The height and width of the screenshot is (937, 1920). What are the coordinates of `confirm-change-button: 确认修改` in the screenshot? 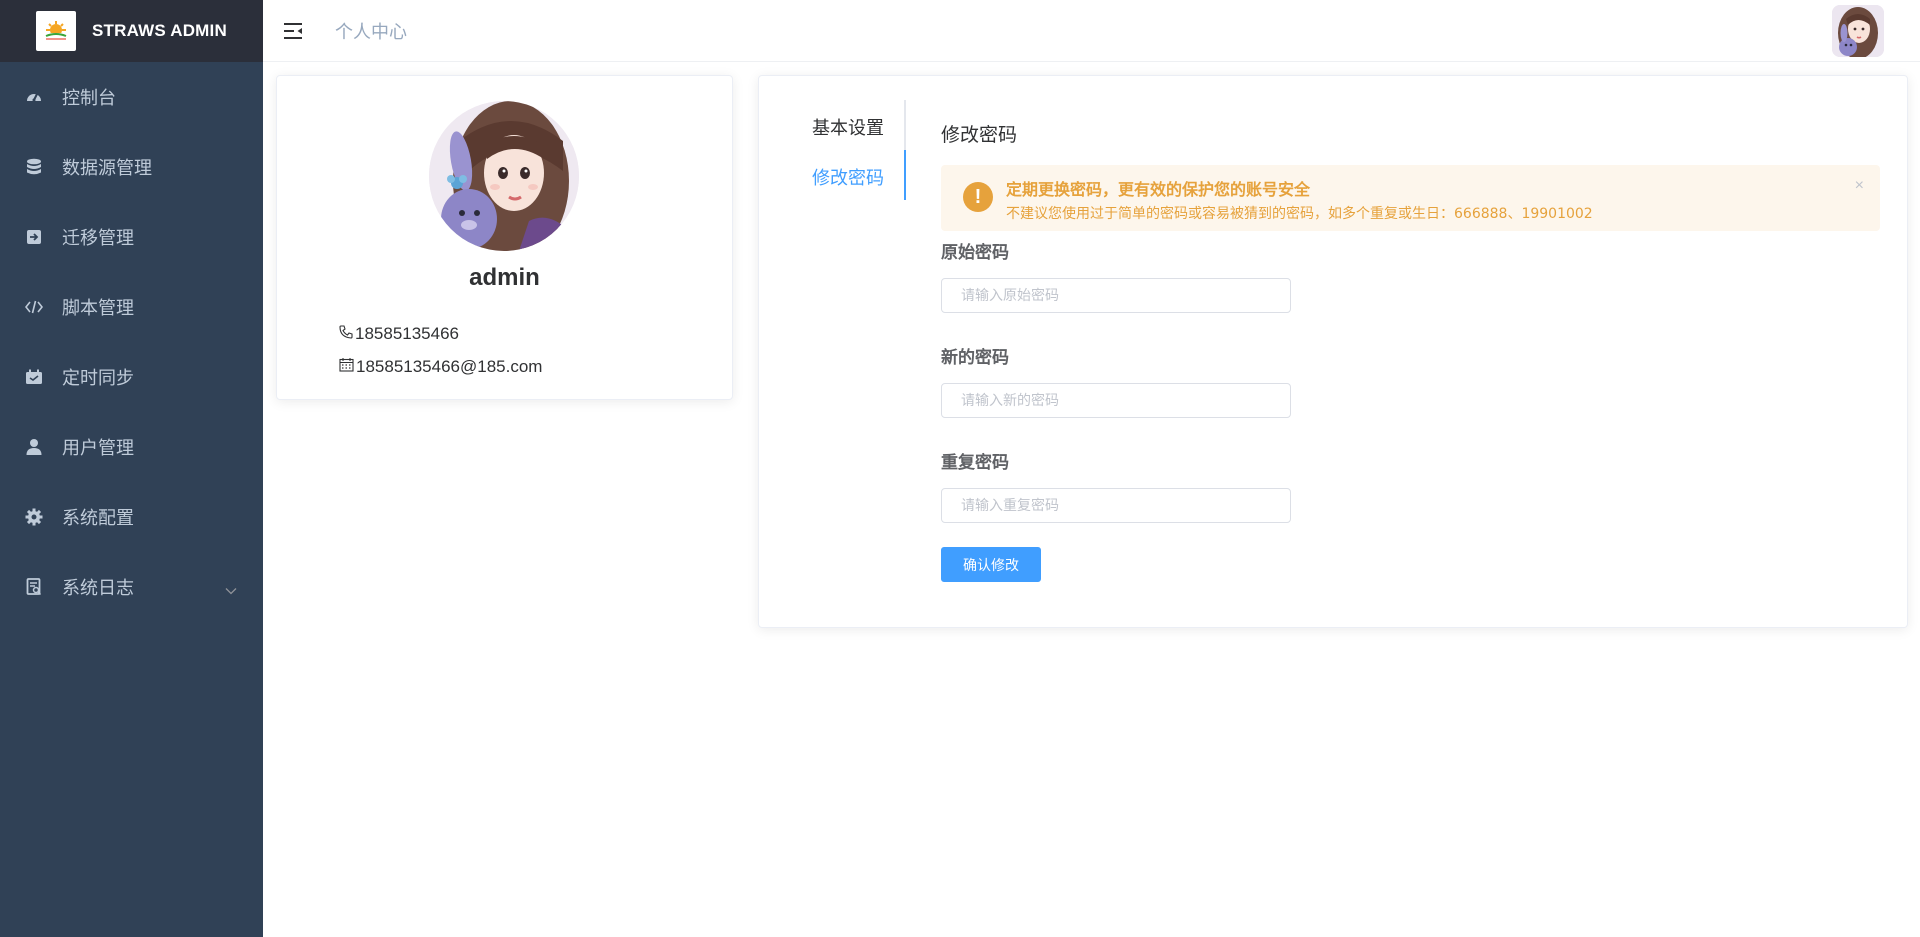 It's located at (991, 564).